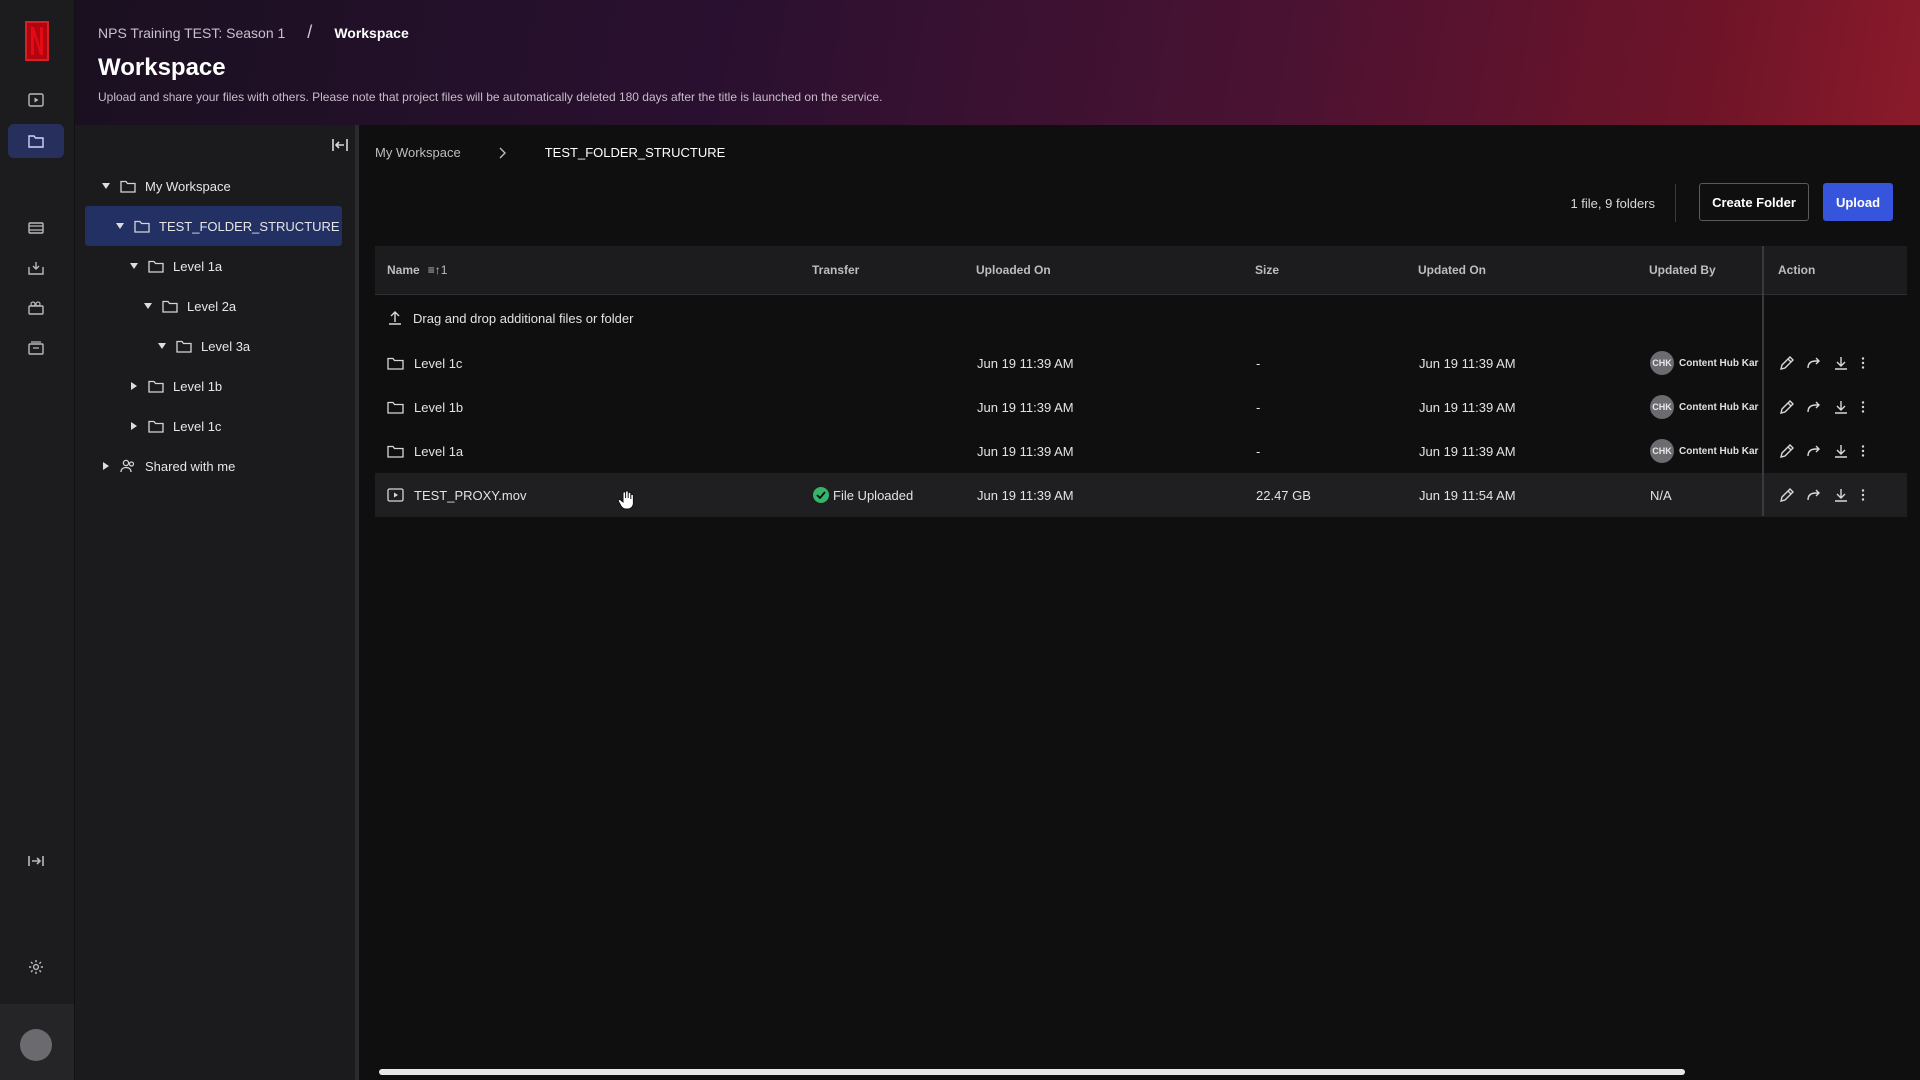 The width and height of the screenshot is (1920, 1080). What do you see at coordinates (418, 152) in the screenshot?
I see `path-root-link: My Workspace` at bounding box center [418, 152].